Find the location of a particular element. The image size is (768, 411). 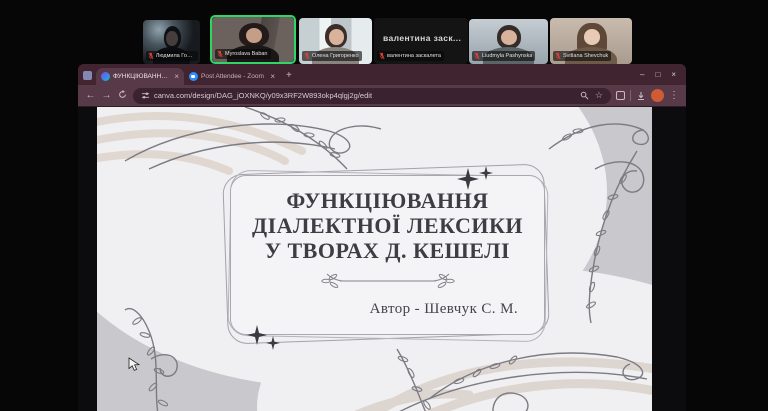

participant-name-tag: Людмила Гомра is located at coordinates (172, 56).